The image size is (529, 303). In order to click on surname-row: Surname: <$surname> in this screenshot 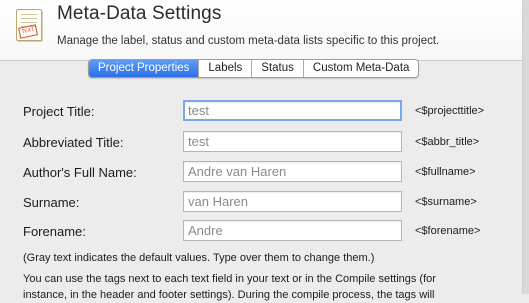, I will do `click(264, 203)`.